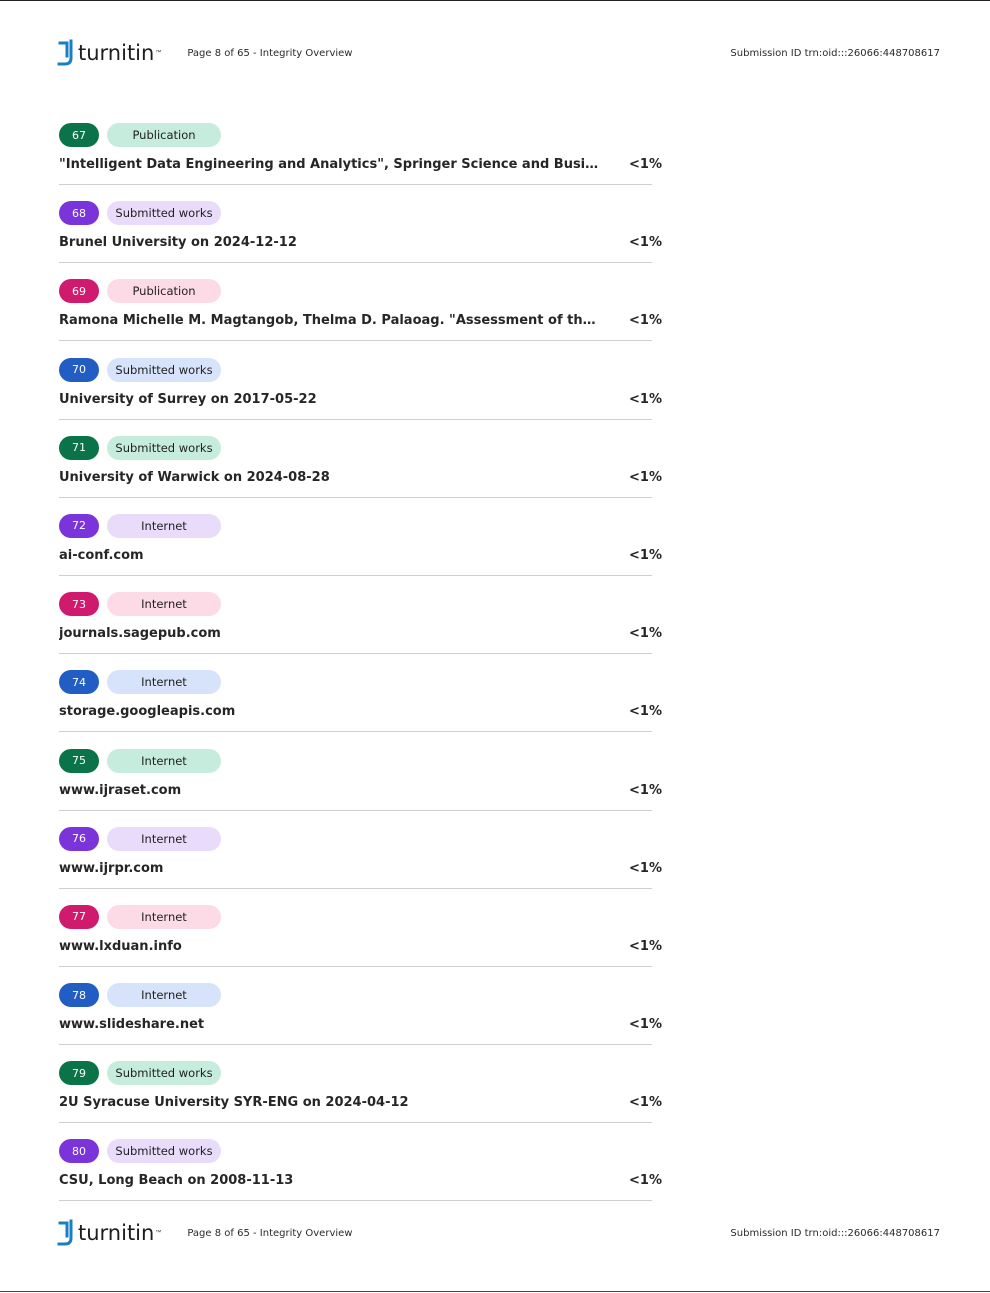  What do you see at coordinates (329, 946) in the screenshot?
I see `source-title: www.lxduan.info` at bounding box center [329, 946].